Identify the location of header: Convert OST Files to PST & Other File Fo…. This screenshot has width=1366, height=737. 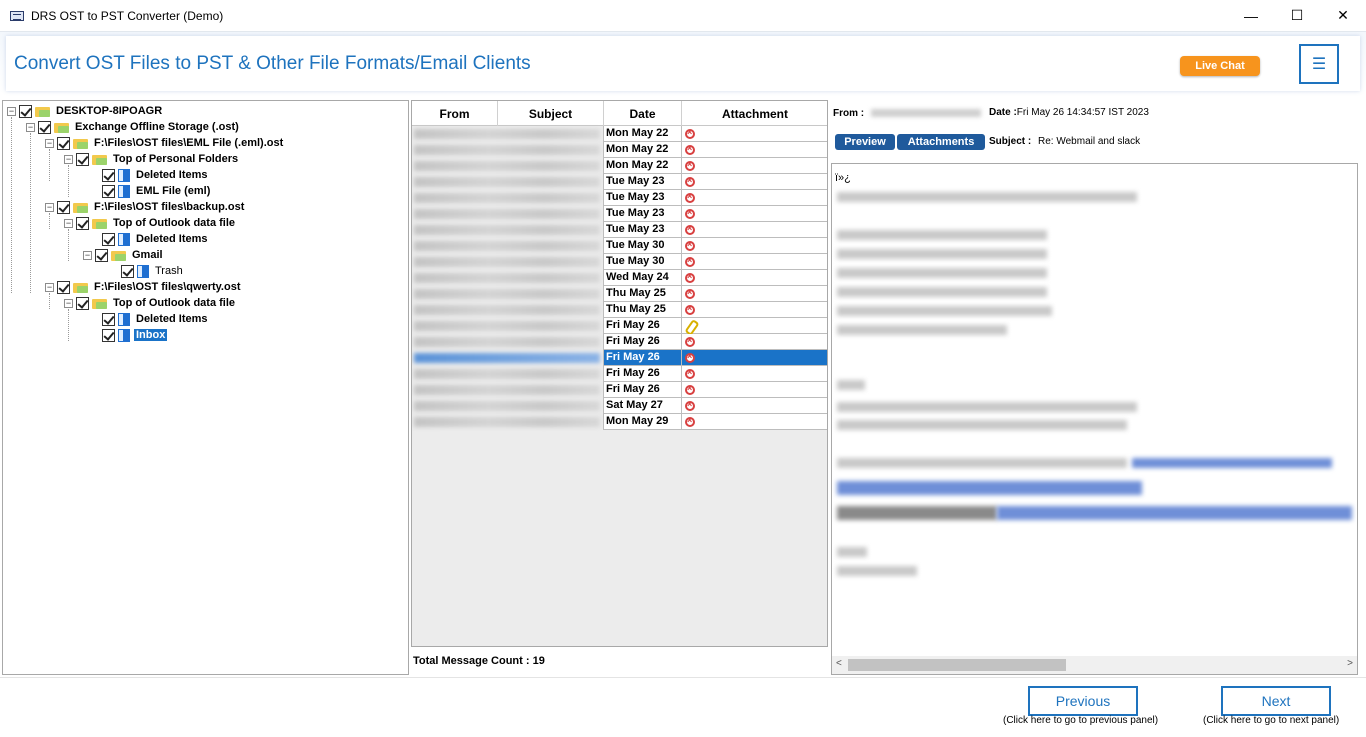
(683, 62).